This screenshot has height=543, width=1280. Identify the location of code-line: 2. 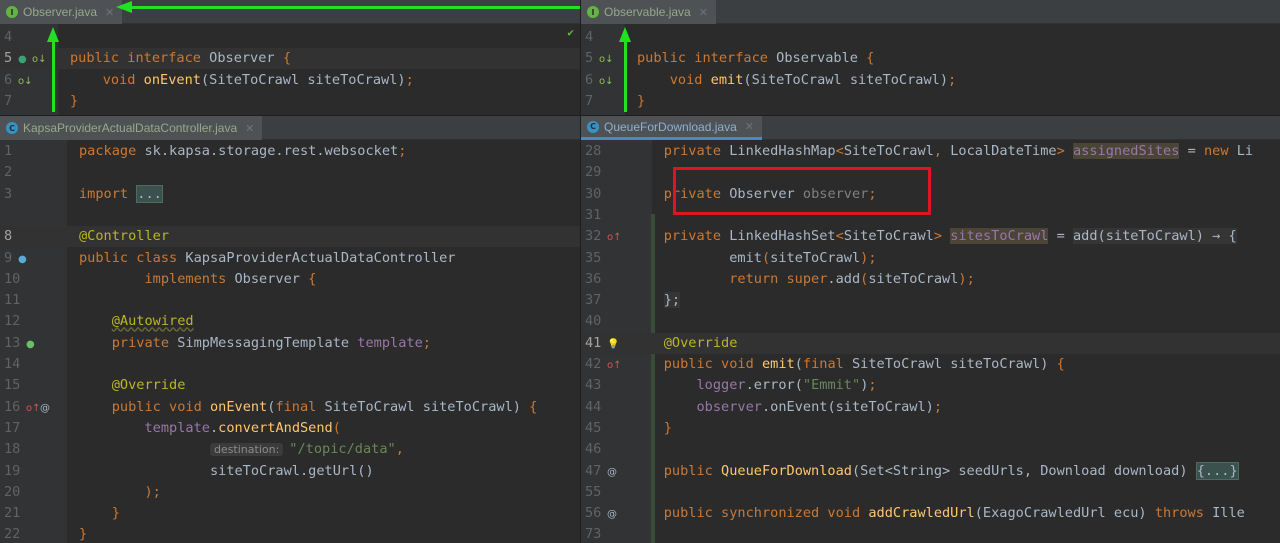
(290, 172).